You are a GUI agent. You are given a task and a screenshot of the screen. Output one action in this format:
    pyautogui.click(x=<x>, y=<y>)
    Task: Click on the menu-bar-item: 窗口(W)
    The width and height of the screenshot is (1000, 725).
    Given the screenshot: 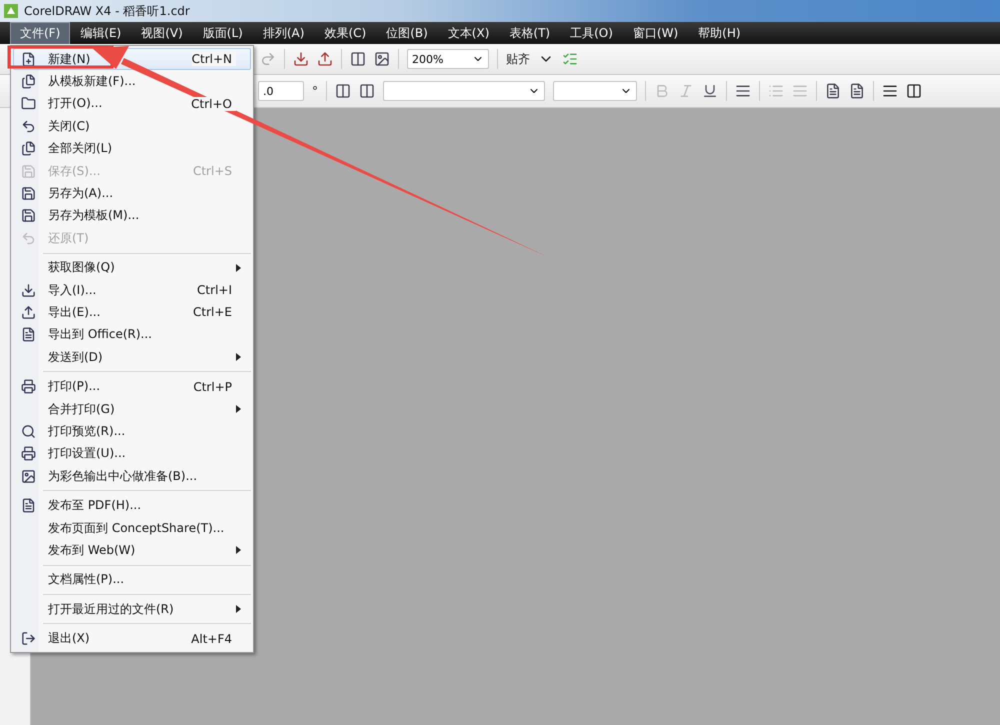 What is the action you would take?
    pyautogui.click(x=655, y=33)
    